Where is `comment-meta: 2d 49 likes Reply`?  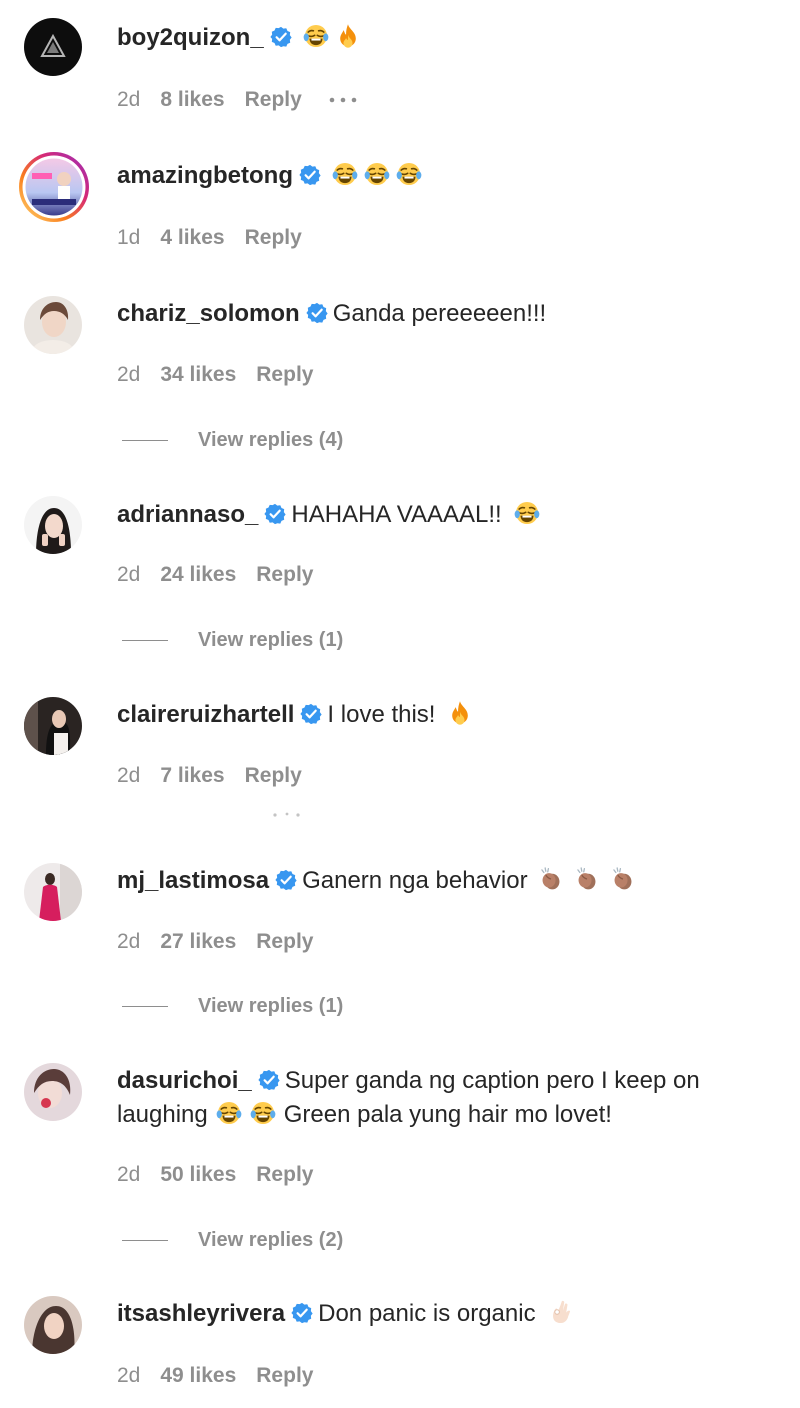 comment-meta: 2d 49 likes Reply is located at coordinates (225, 1376).